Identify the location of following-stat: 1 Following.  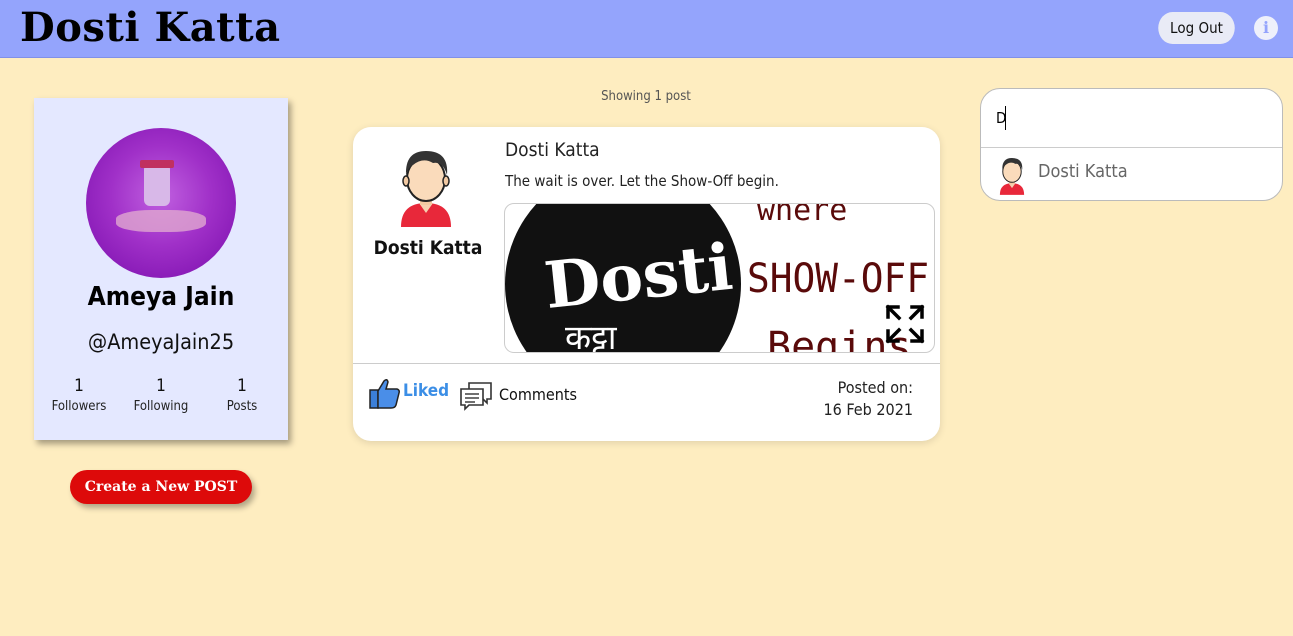
(161, 395).